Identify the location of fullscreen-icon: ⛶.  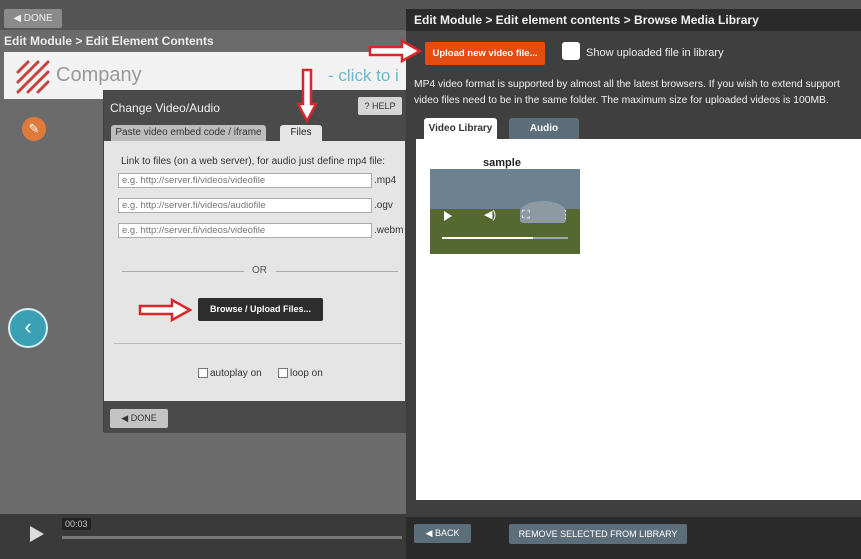
(526, 215).